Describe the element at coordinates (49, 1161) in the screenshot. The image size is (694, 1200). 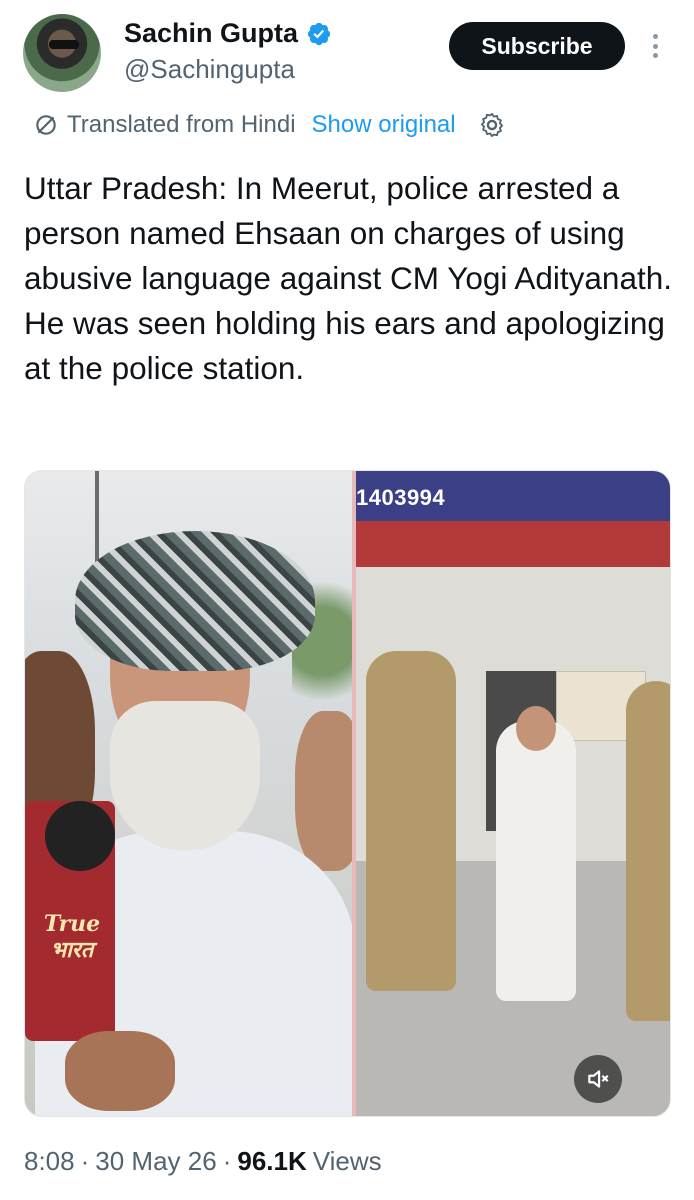
I see `tweet-time: 8:08` at that location.